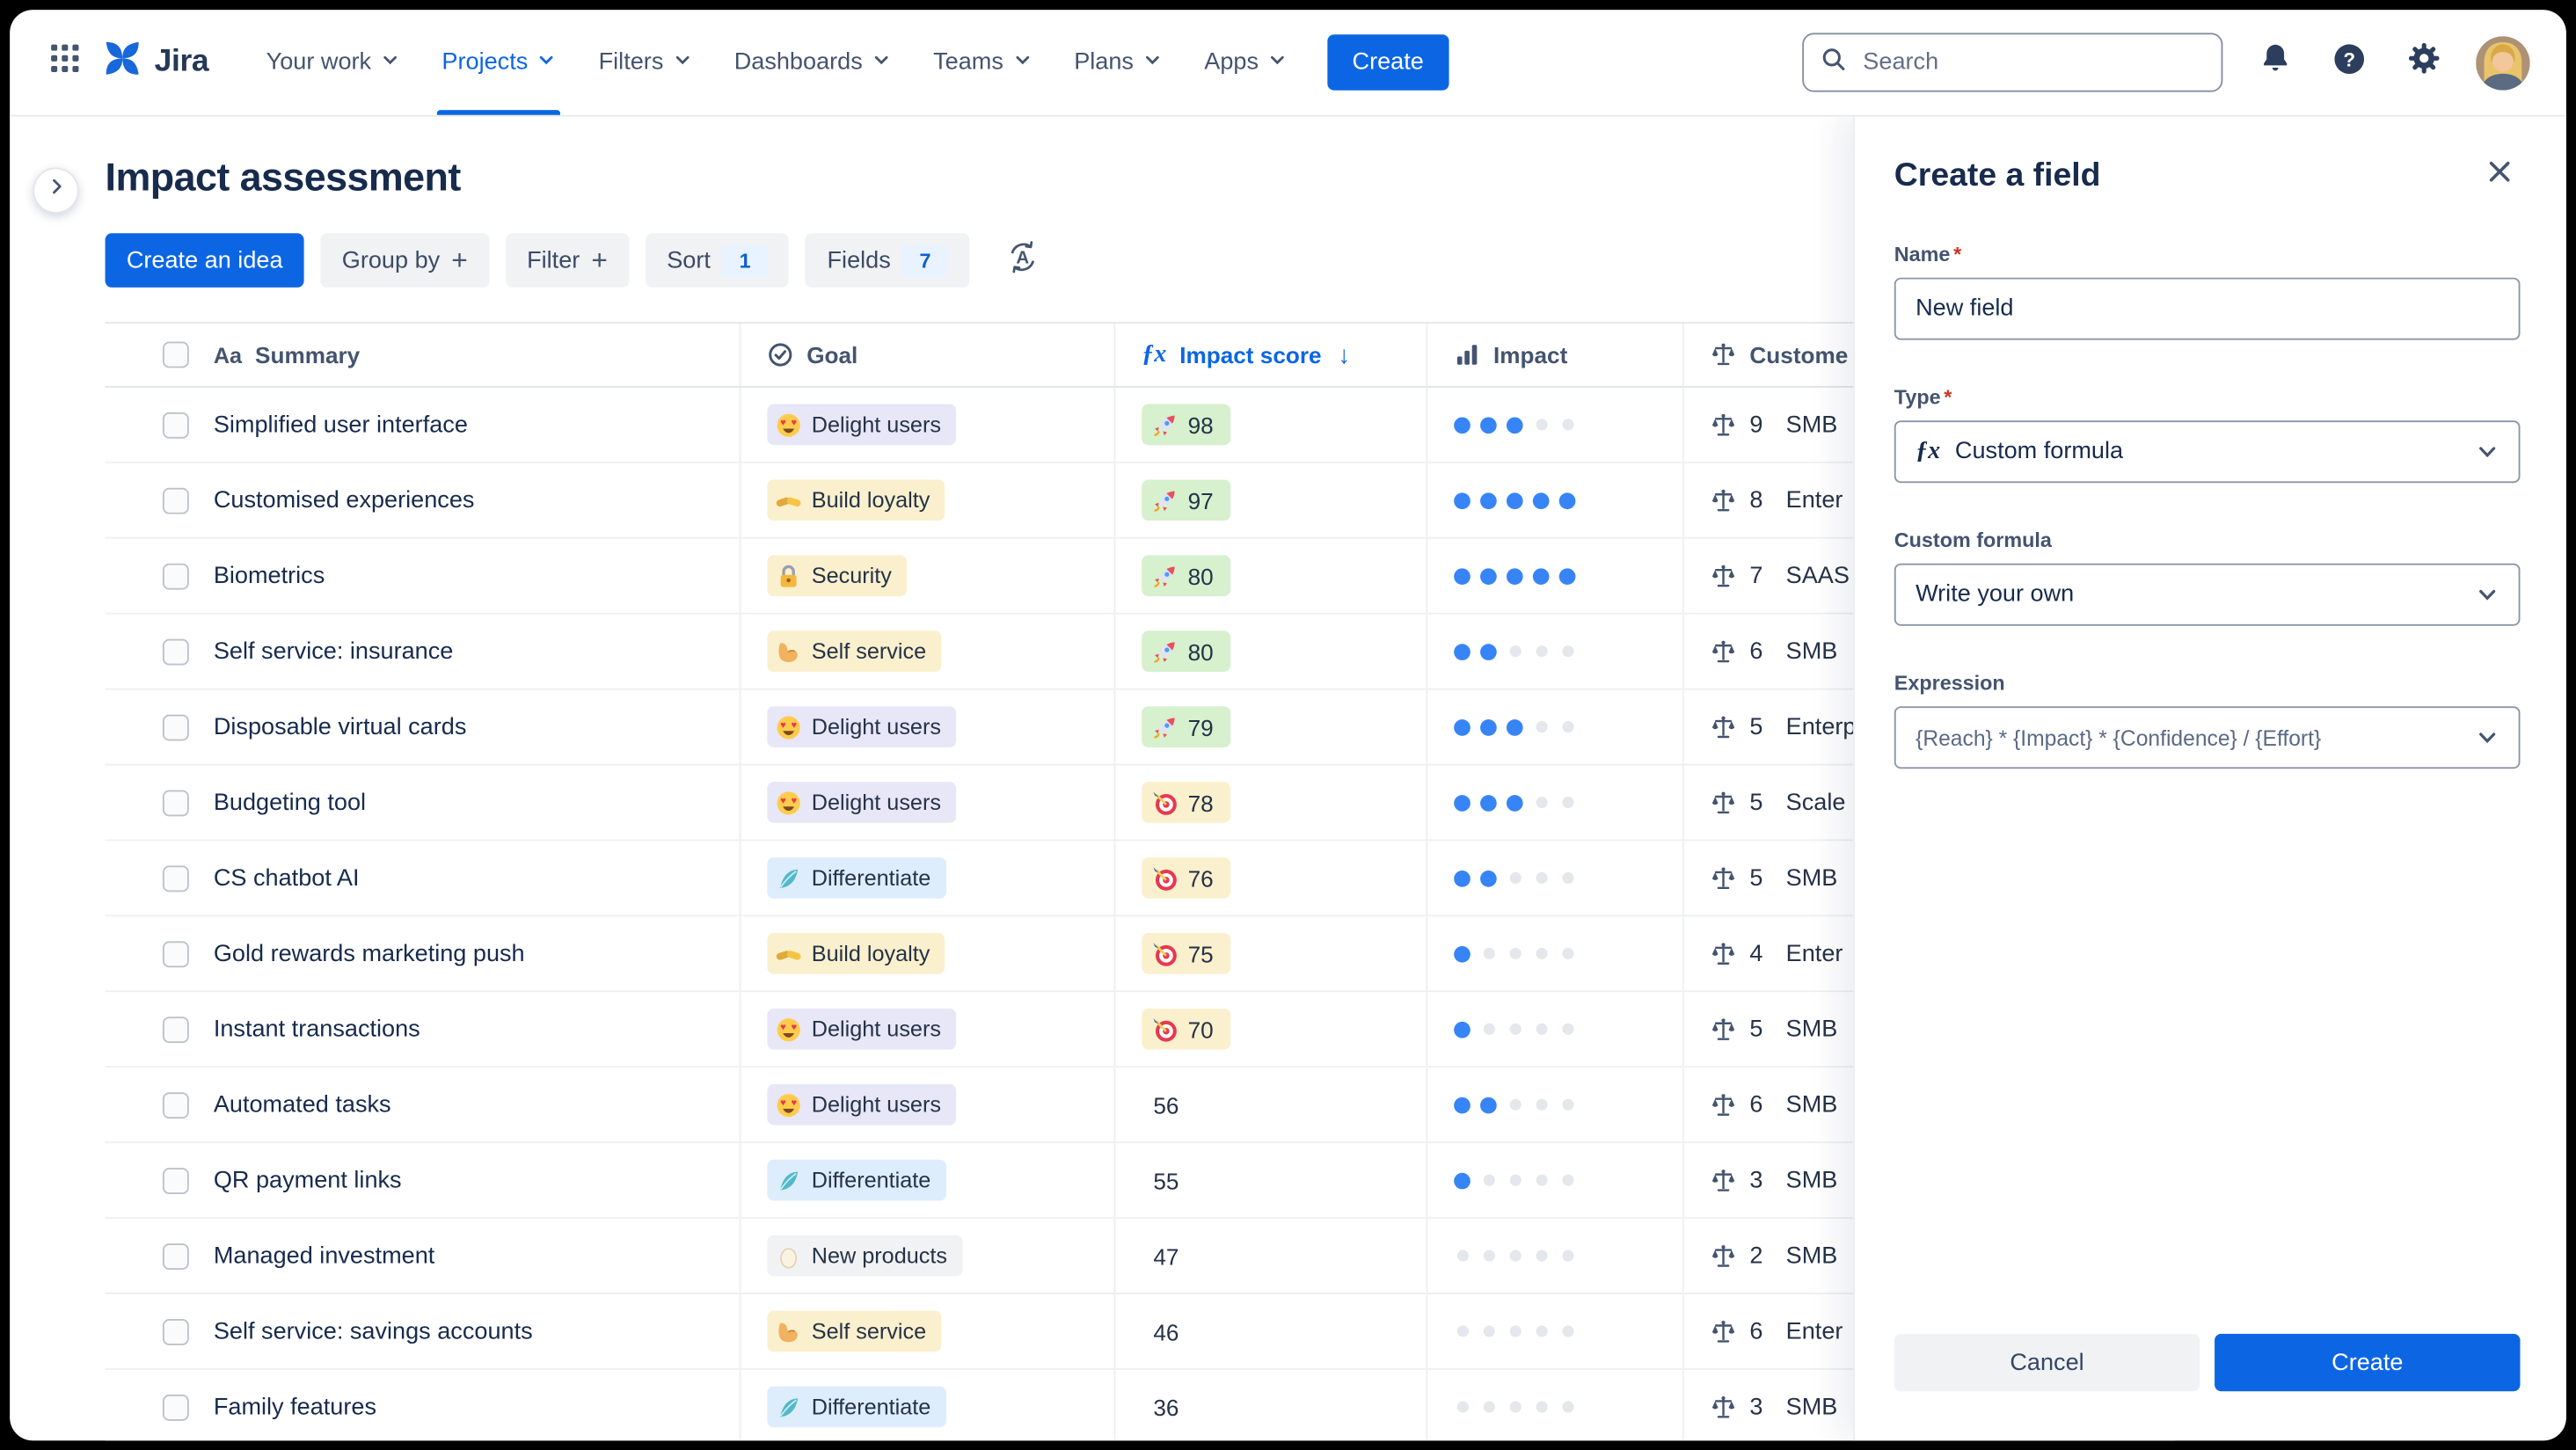  I want to click on sort-button: Sort 1, so click(717, 260).